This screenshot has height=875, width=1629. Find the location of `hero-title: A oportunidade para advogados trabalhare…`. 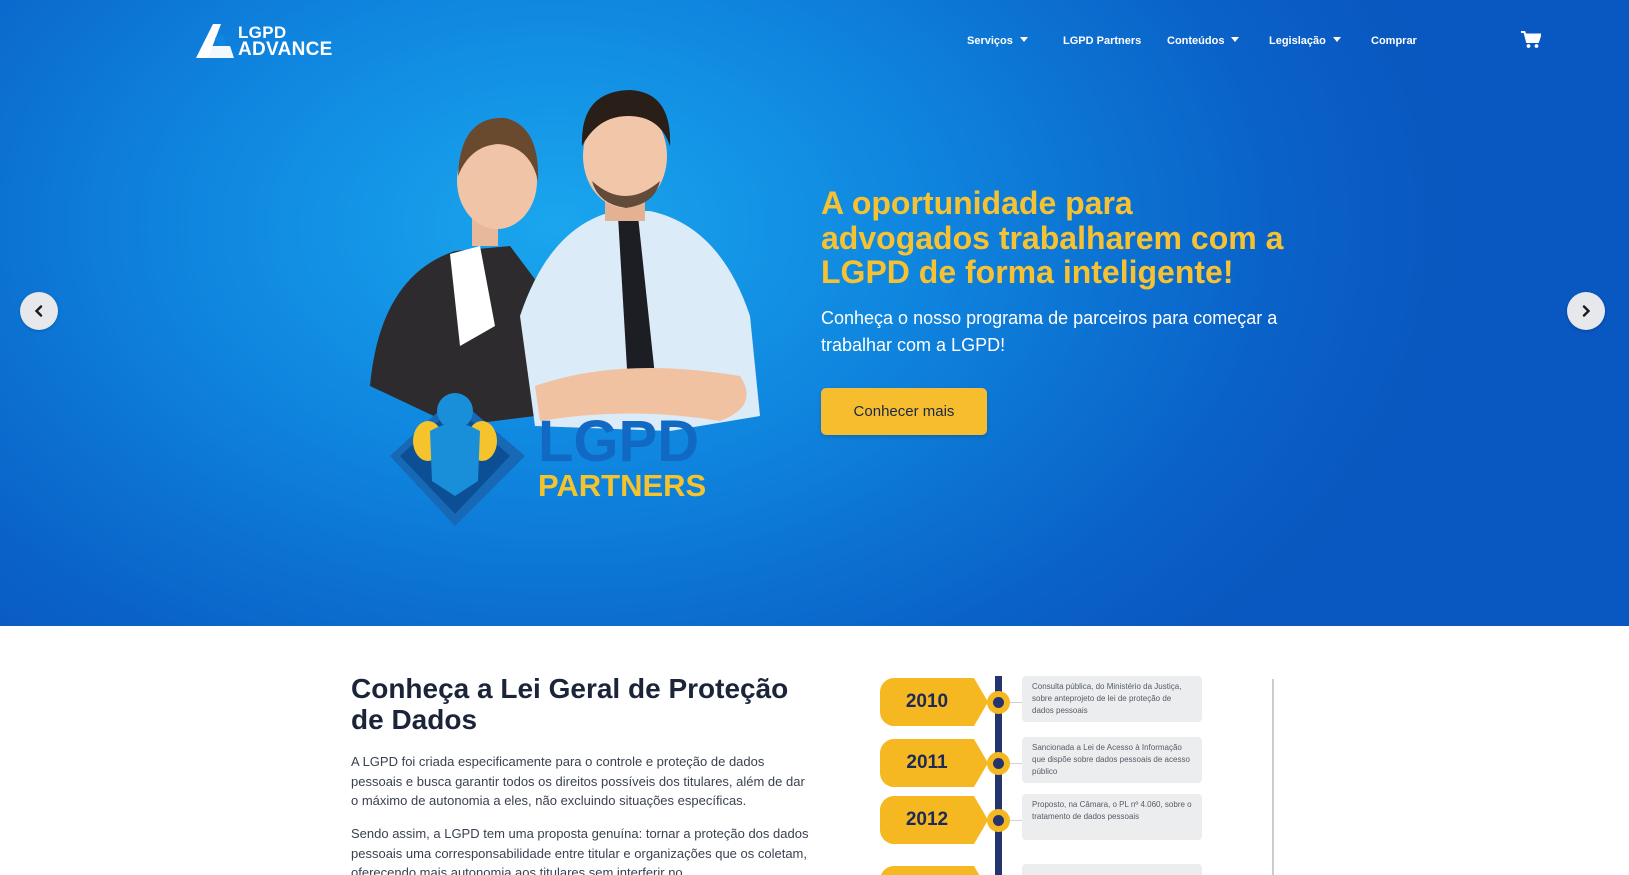

hero-title: A oportunidade para advogados trabalhare… is located at coordinates (1052, 237).